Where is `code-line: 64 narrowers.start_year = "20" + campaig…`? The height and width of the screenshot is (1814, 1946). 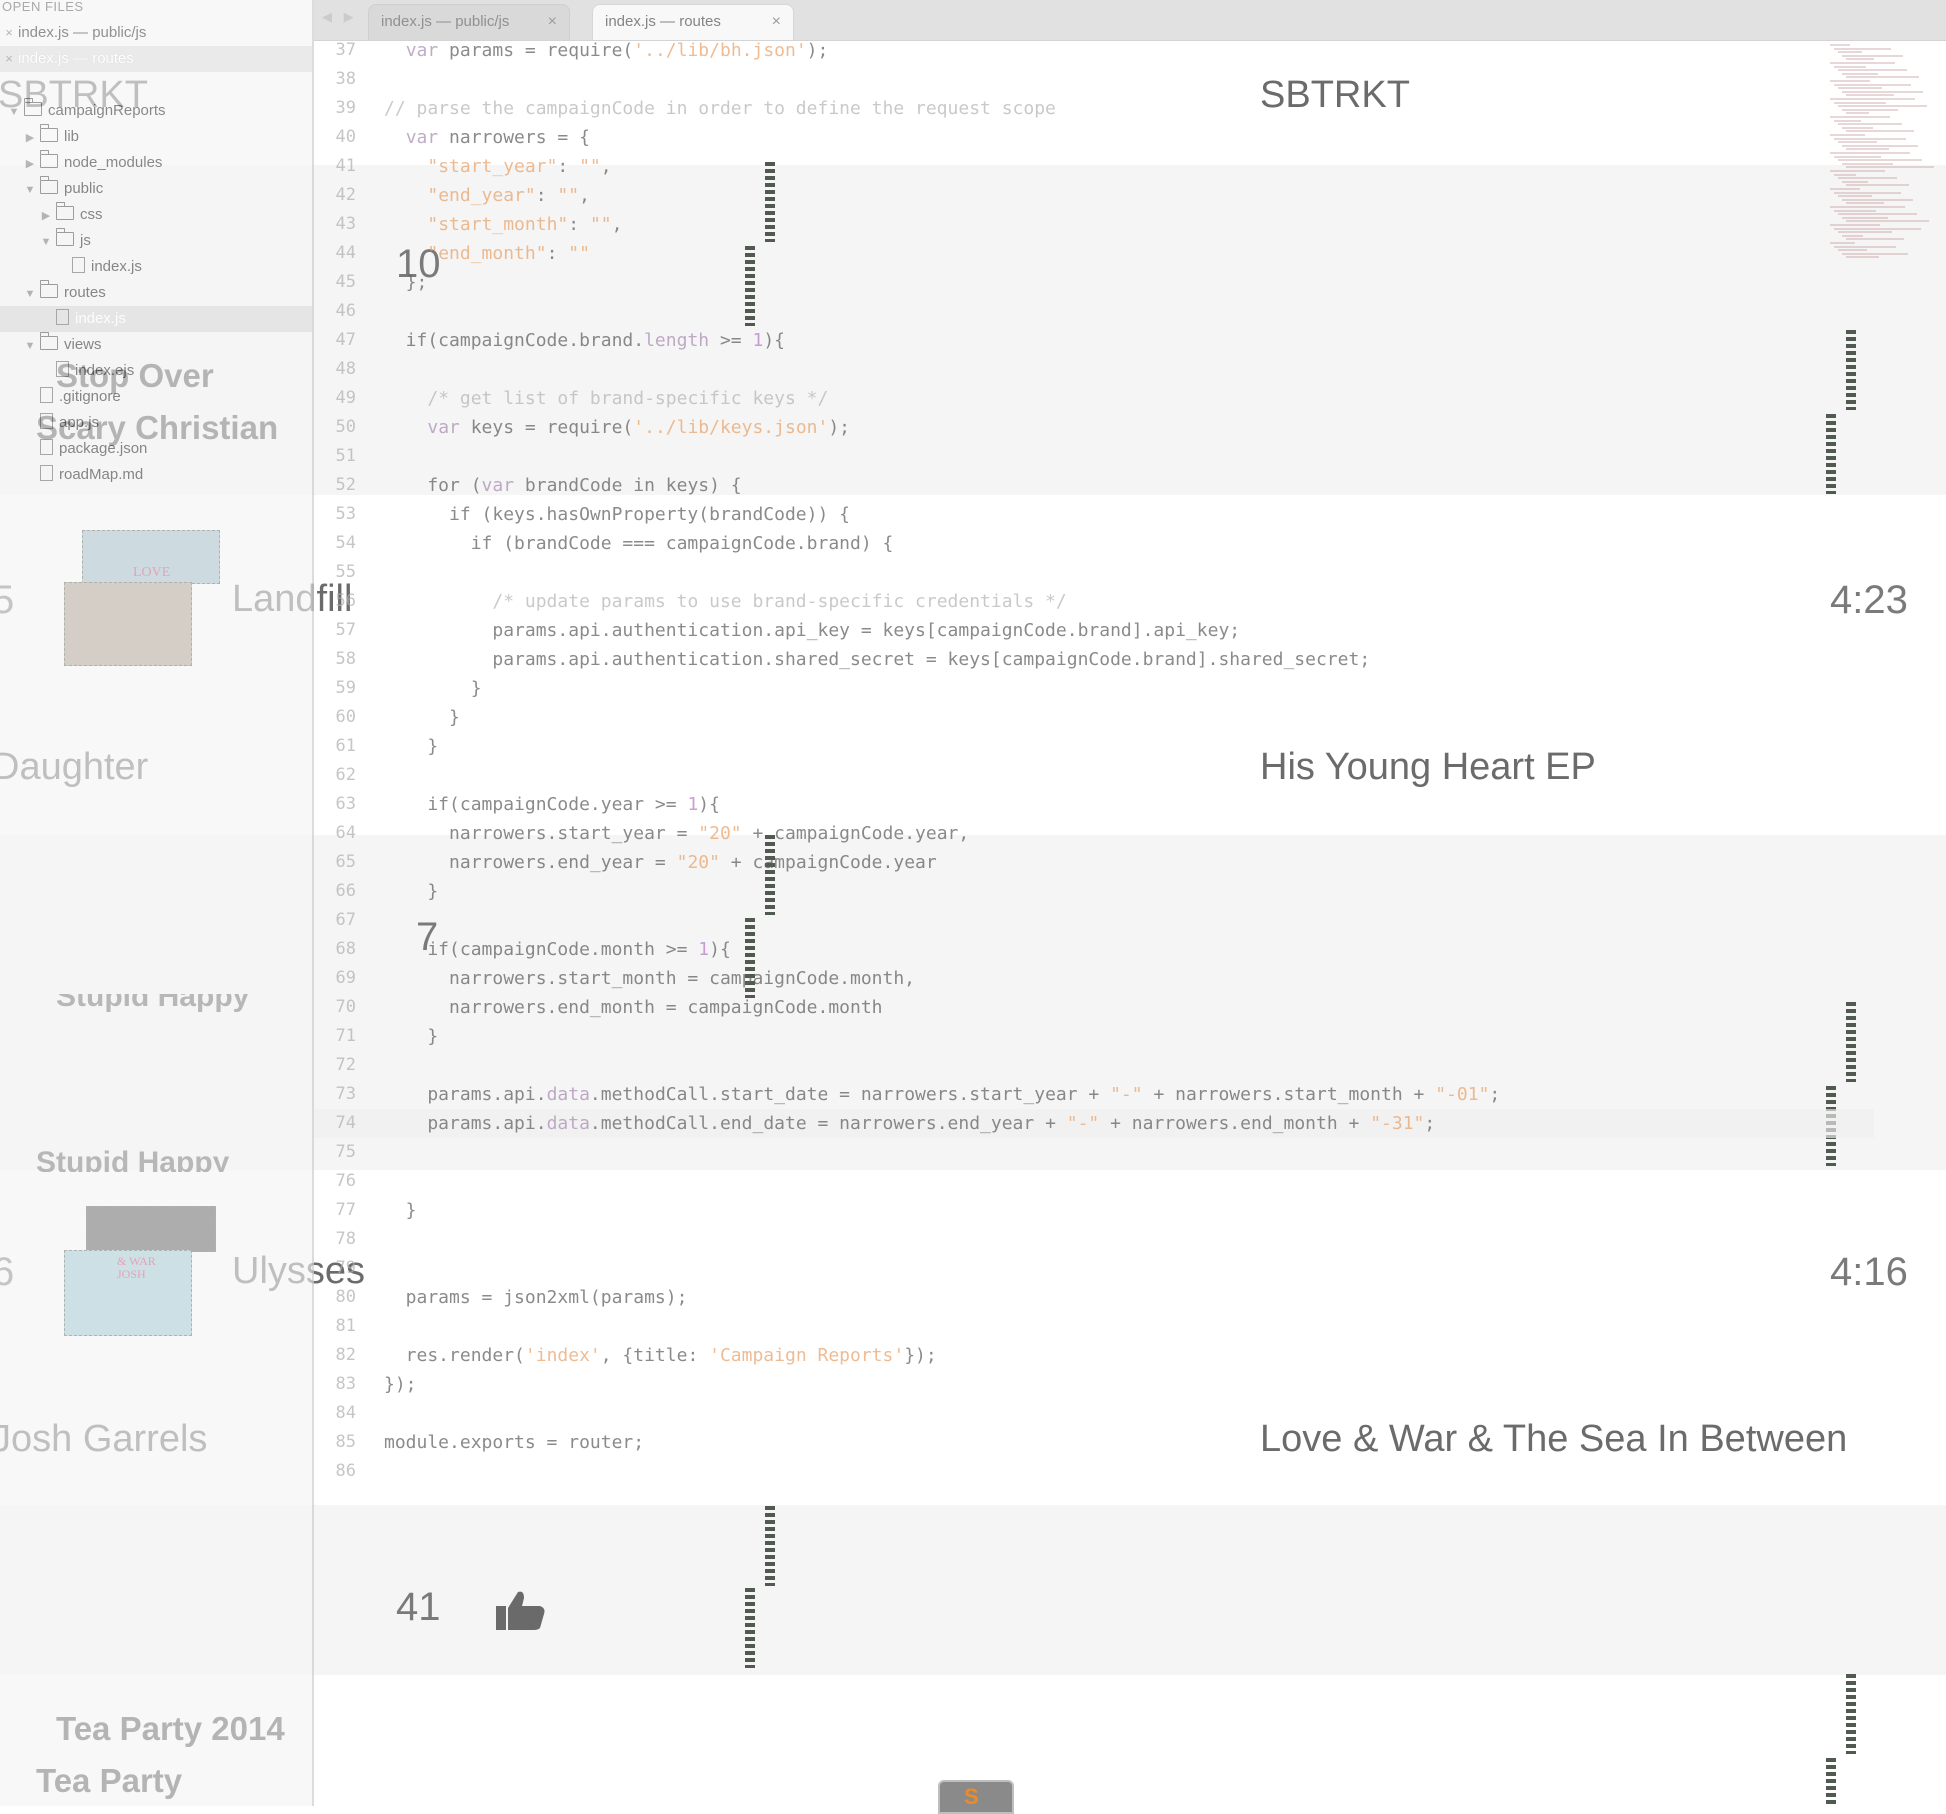
code-line: 64 narrowers.start_year = "20" + campaig… is located at coordinates (1094, 833).